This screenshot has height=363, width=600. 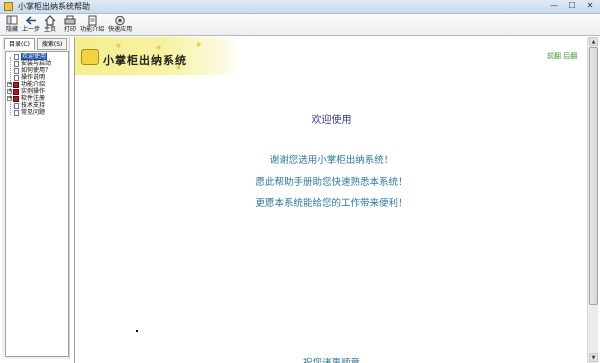 I want to click on home-button: 主页, so click(x=50, y=23).